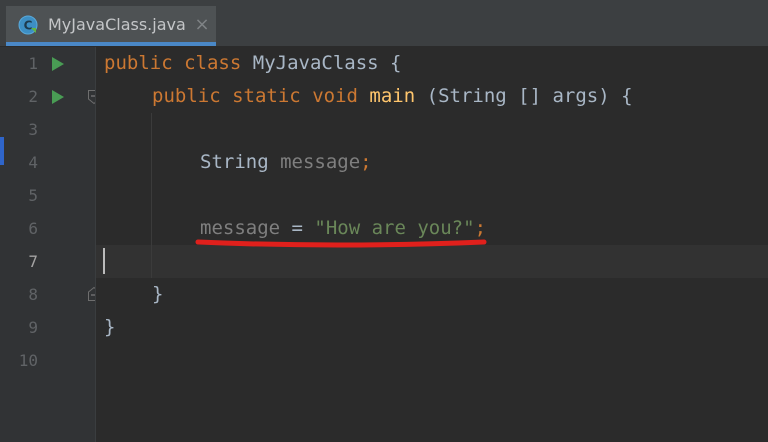  Describe the element at coordinates (266, 96) in the screenshot. I see `keyword: static` at that location.